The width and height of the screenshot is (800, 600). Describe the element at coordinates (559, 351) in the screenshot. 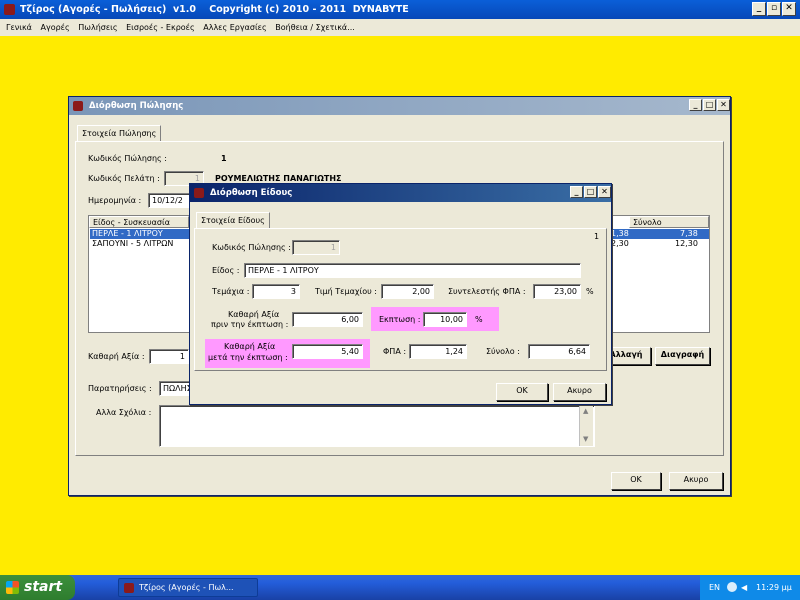

I see `total-field: 6,64` at that location.